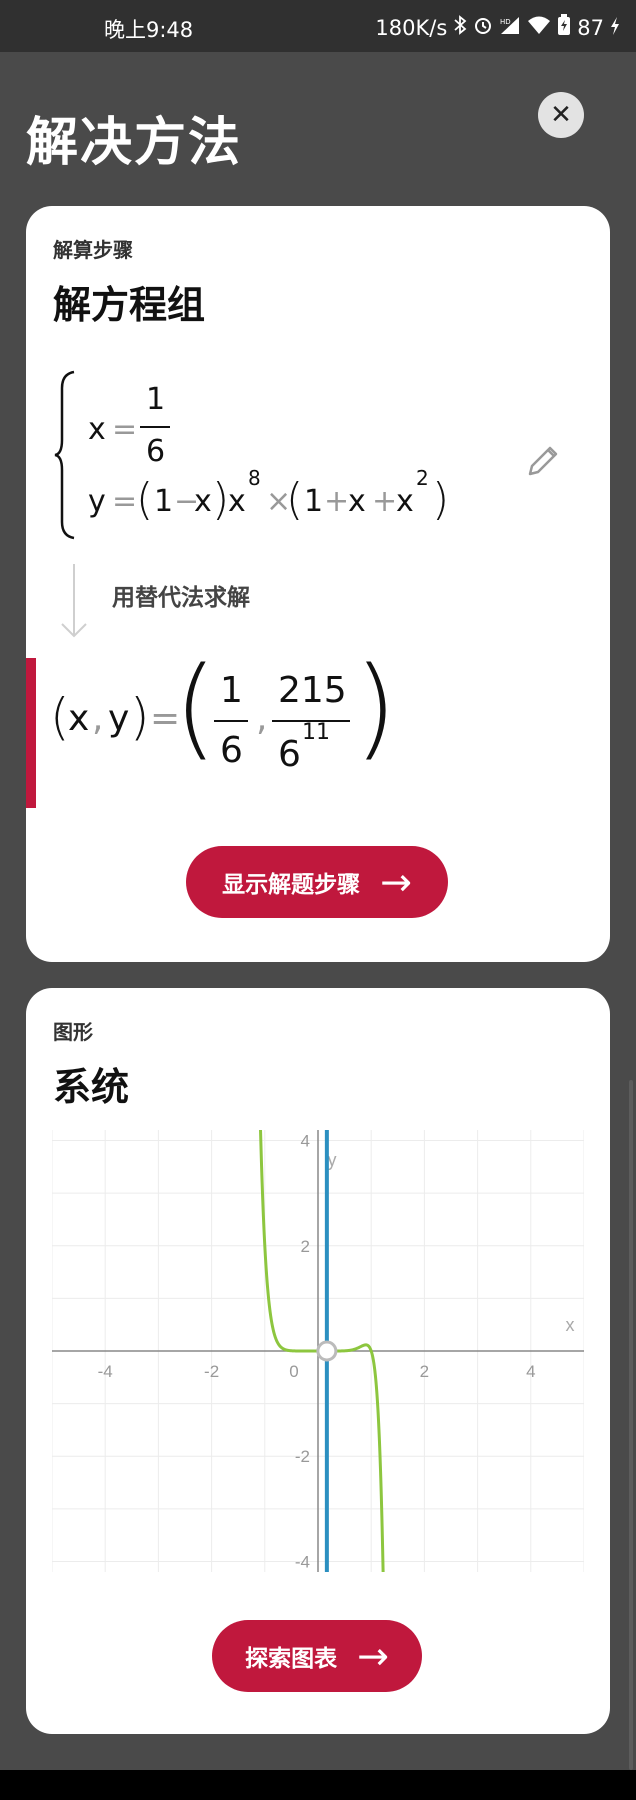  I want to click on result-num1: 1, so click(231, 690).